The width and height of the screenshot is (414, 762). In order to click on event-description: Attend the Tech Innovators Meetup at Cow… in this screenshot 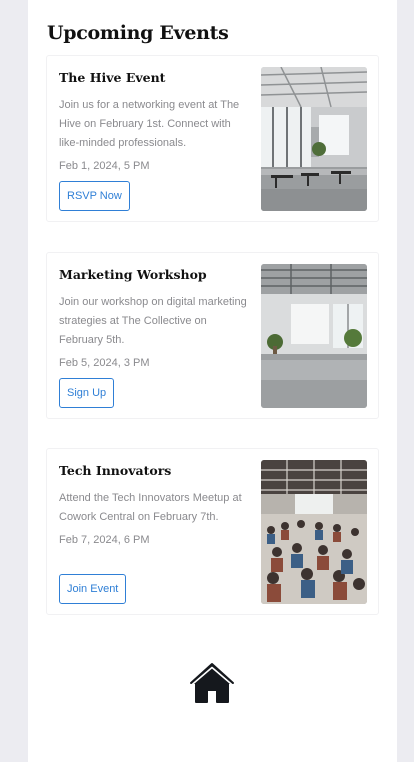, I will do `click(150, 507)`.